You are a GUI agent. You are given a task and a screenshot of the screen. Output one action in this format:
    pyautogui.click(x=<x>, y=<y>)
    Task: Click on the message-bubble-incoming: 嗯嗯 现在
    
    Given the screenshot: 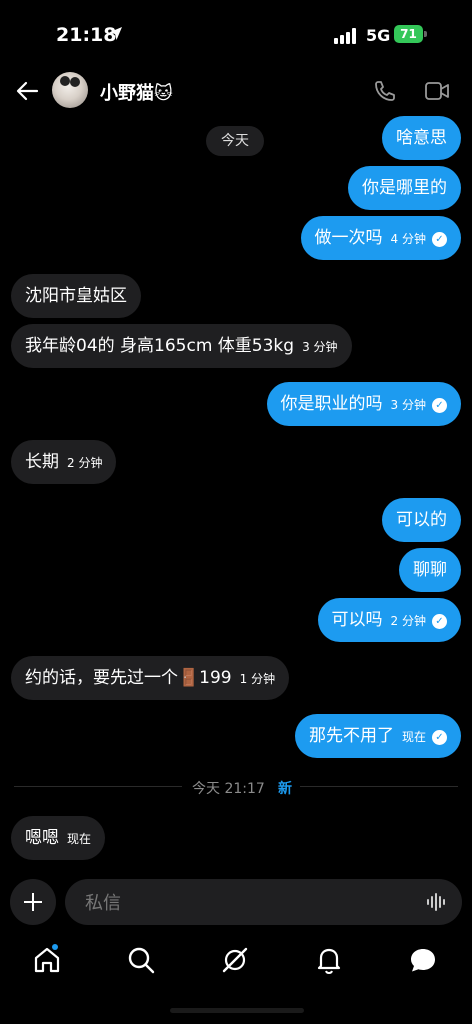 What is the action you would take?
    pyautogui.click(x=58, y=838)
    